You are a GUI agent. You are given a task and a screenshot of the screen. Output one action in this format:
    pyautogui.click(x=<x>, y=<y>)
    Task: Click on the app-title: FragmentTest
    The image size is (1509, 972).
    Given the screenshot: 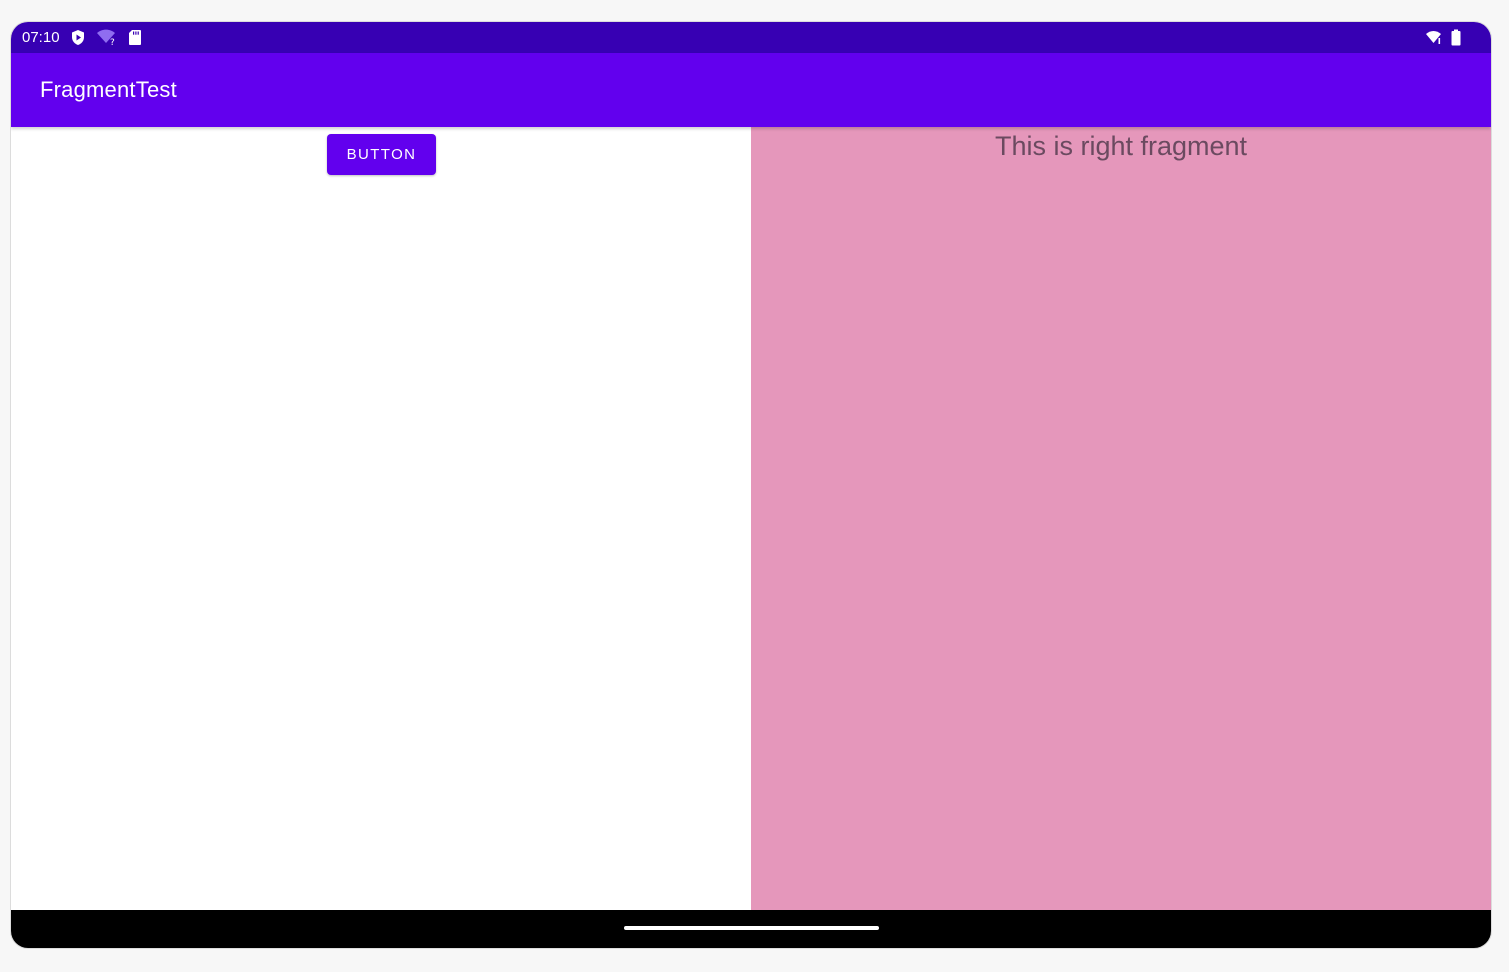 What is the action you would take?
    pyautogui.click(x=108, y=89)
    